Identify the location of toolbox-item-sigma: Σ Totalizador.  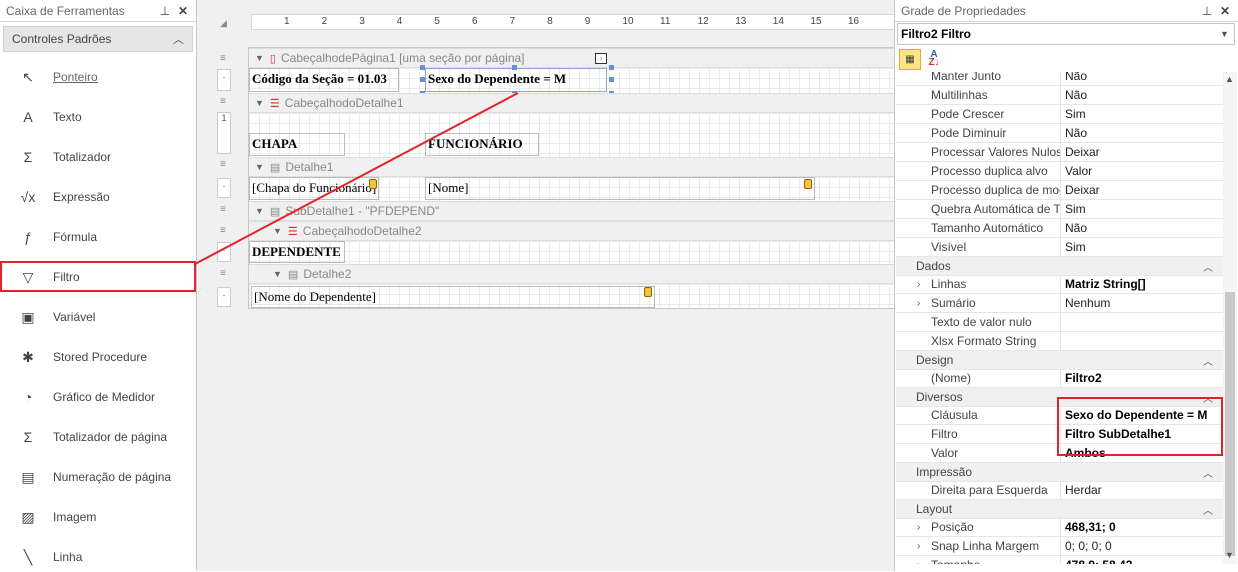
(98, 157).